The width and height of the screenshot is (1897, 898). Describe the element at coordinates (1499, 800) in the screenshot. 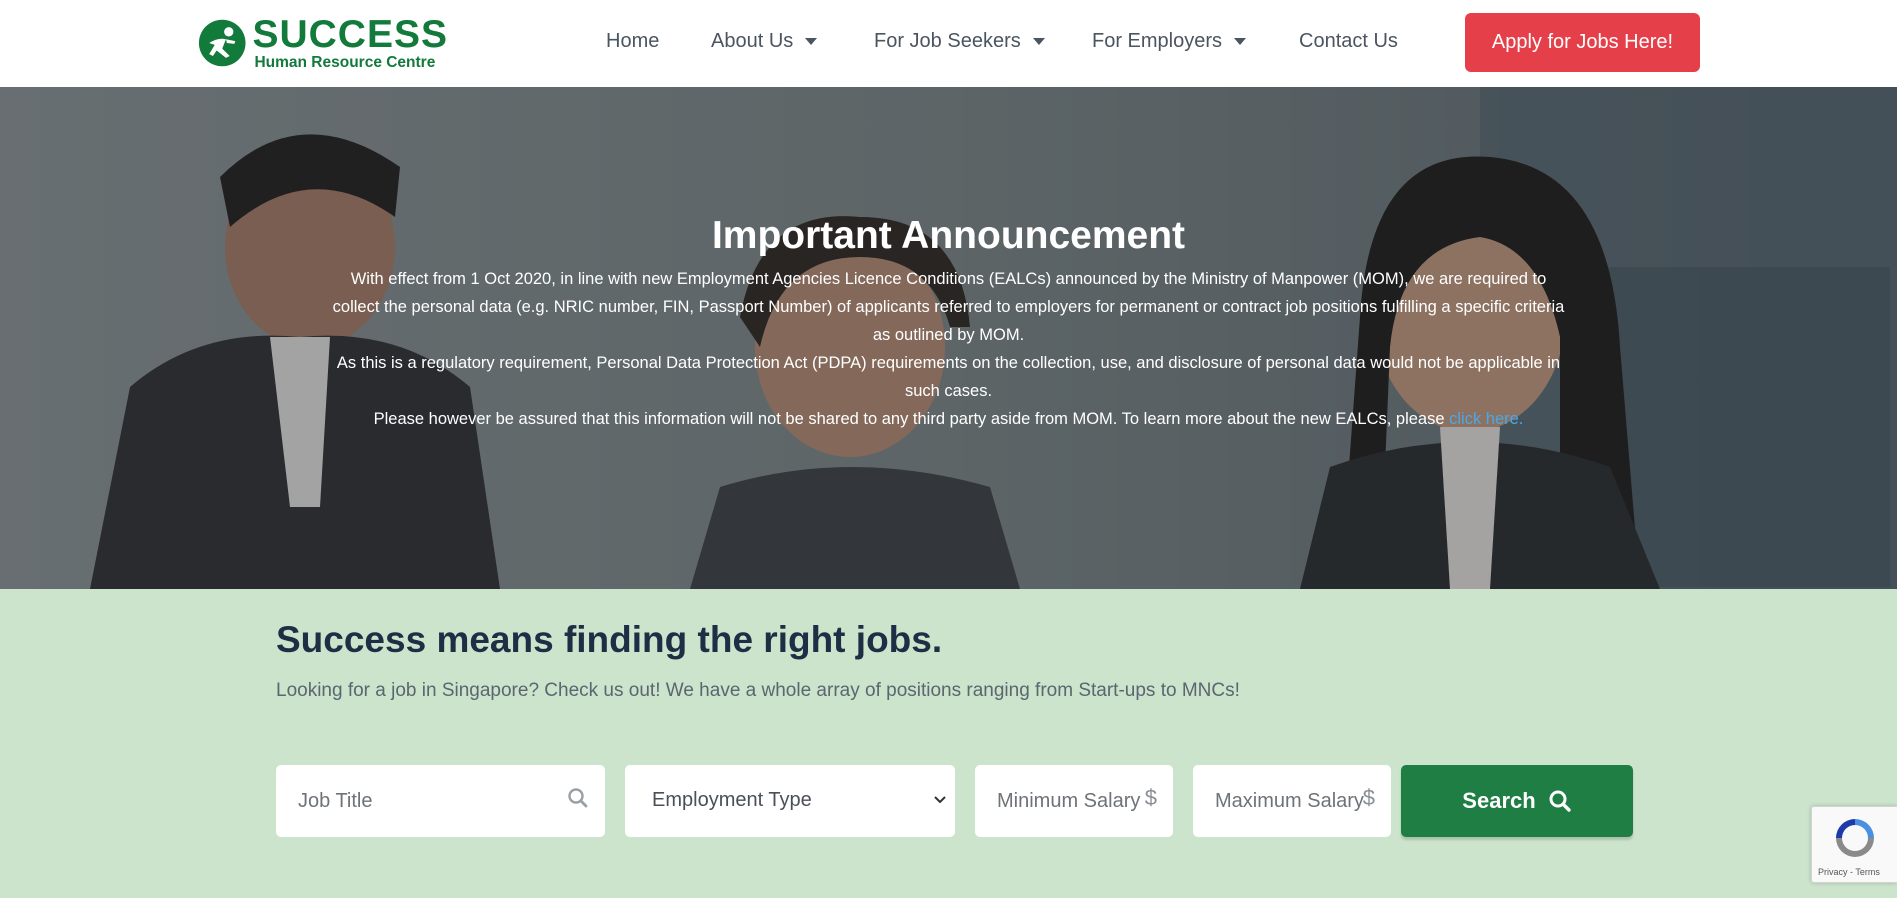

I see `search-button-label: Search` at that location.